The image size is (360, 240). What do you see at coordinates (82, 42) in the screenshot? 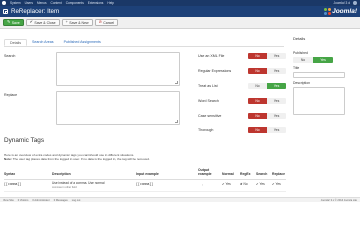
I see `tab-published-assignments: Published Assignments` at bounding box center [82, 42].